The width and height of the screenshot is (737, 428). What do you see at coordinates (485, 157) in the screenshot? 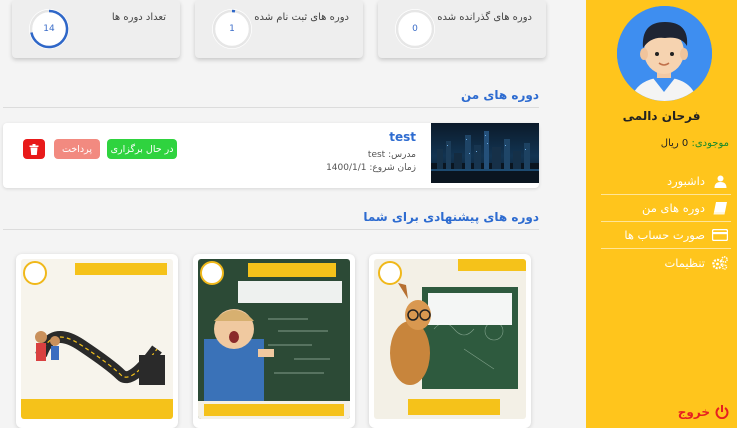
I see `city-skyline-image` at bounding box center [485, 157].